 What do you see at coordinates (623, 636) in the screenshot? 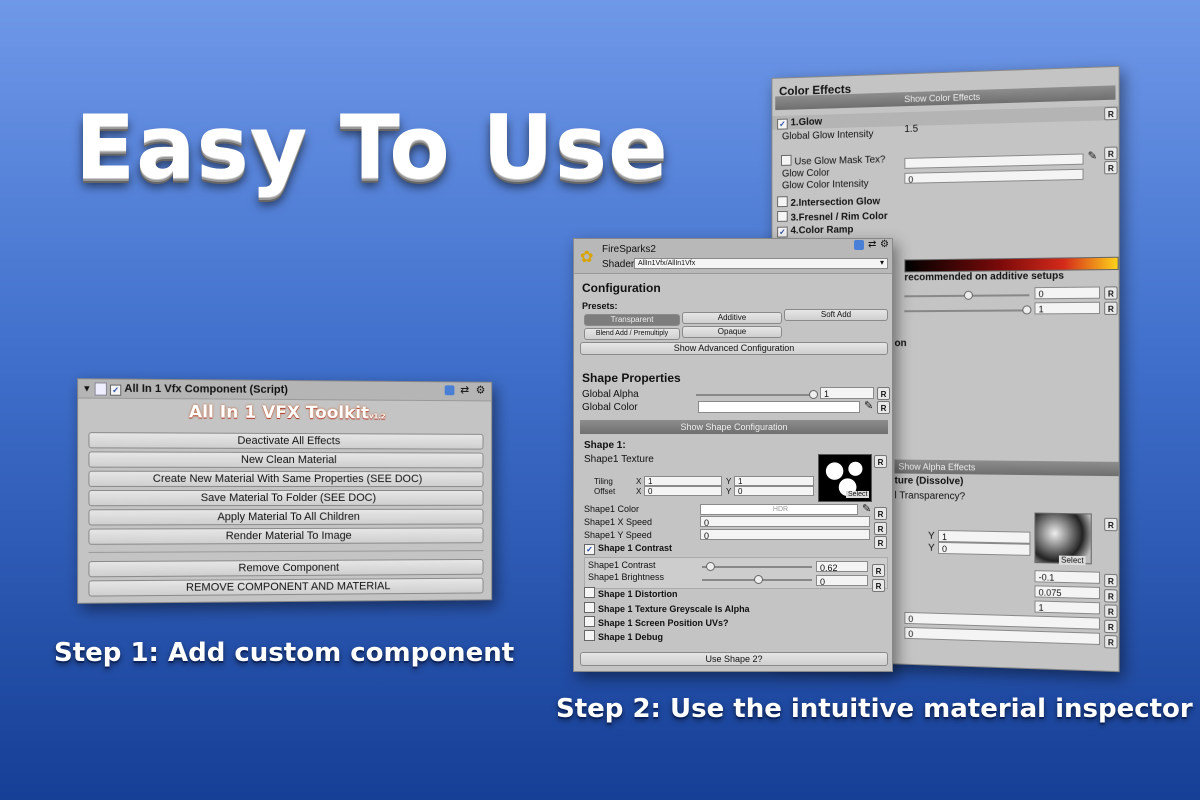
I see `shape1-debug-toggle: Shape 1 Debug` at bounding box center [623, 636].